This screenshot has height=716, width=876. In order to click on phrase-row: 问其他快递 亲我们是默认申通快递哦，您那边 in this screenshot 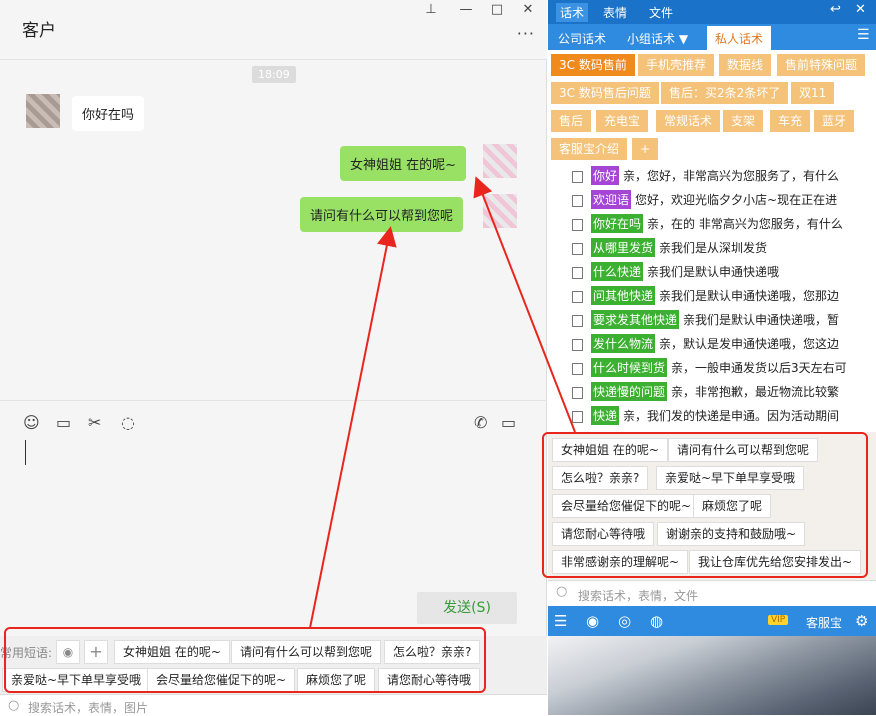, I will do `click(722, 297)`.